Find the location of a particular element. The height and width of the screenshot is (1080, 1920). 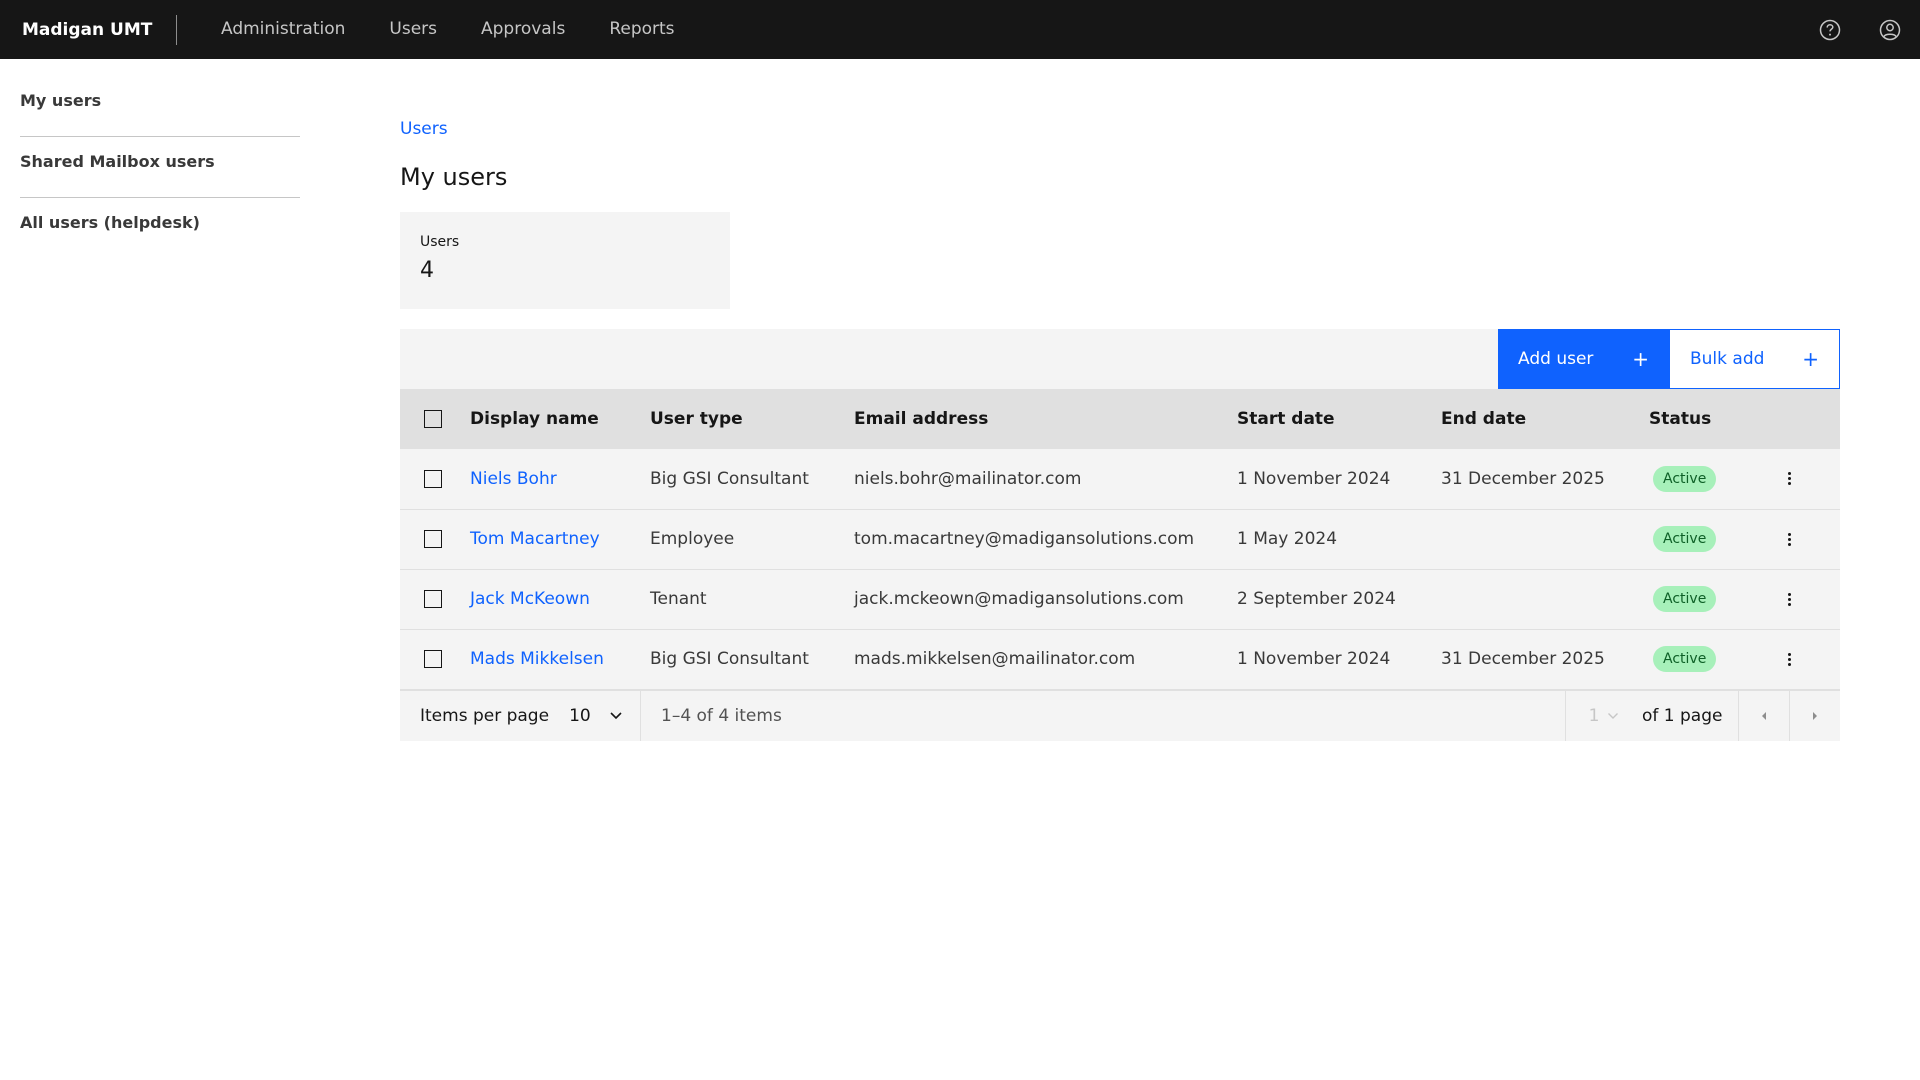

table-toolbar: Add user + Bulk add + is located at coordinates (1120, 359).